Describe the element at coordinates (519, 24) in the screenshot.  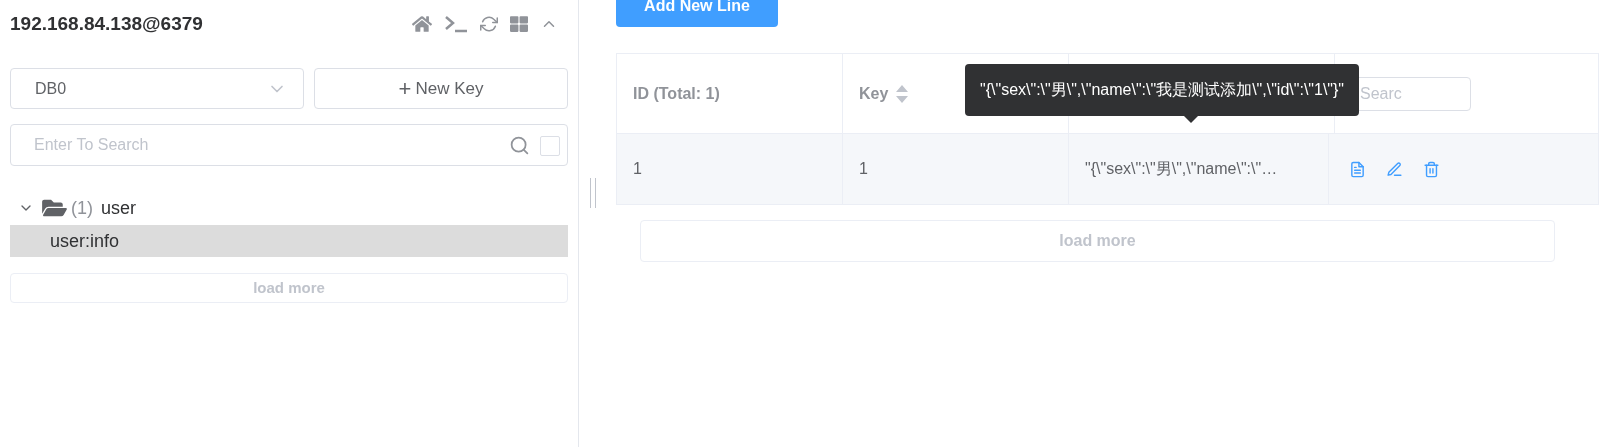
I see `grid-icon` at that location.